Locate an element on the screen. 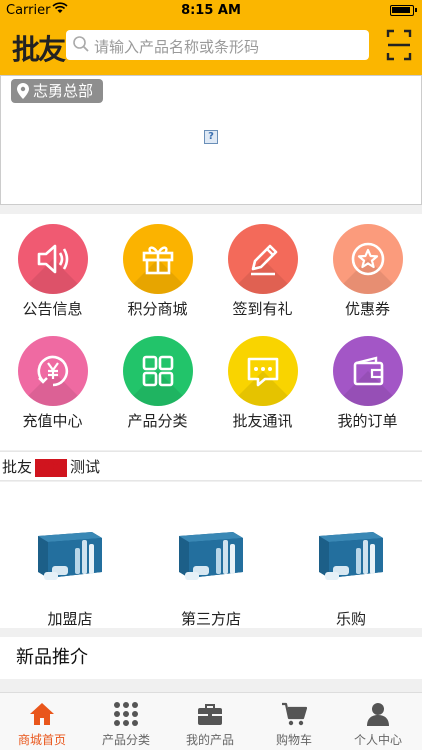 This screenshot has height=750, width=422. chat-icon is located at coordinates (263, 372).